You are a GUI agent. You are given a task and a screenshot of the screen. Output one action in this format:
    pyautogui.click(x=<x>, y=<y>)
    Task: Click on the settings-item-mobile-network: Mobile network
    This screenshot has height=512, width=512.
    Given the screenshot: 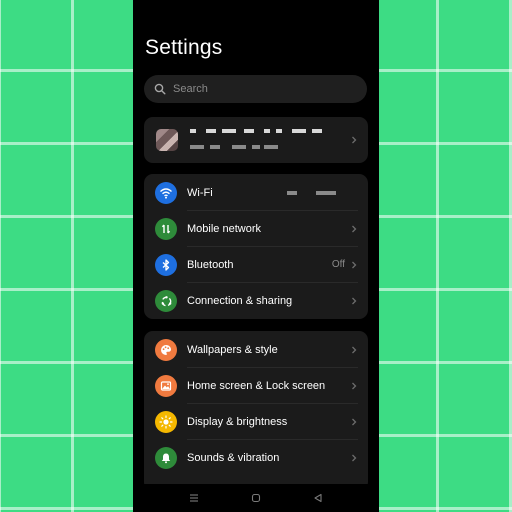 What is the action you would take?
    pyautogui.click(x=256, y=229)
    